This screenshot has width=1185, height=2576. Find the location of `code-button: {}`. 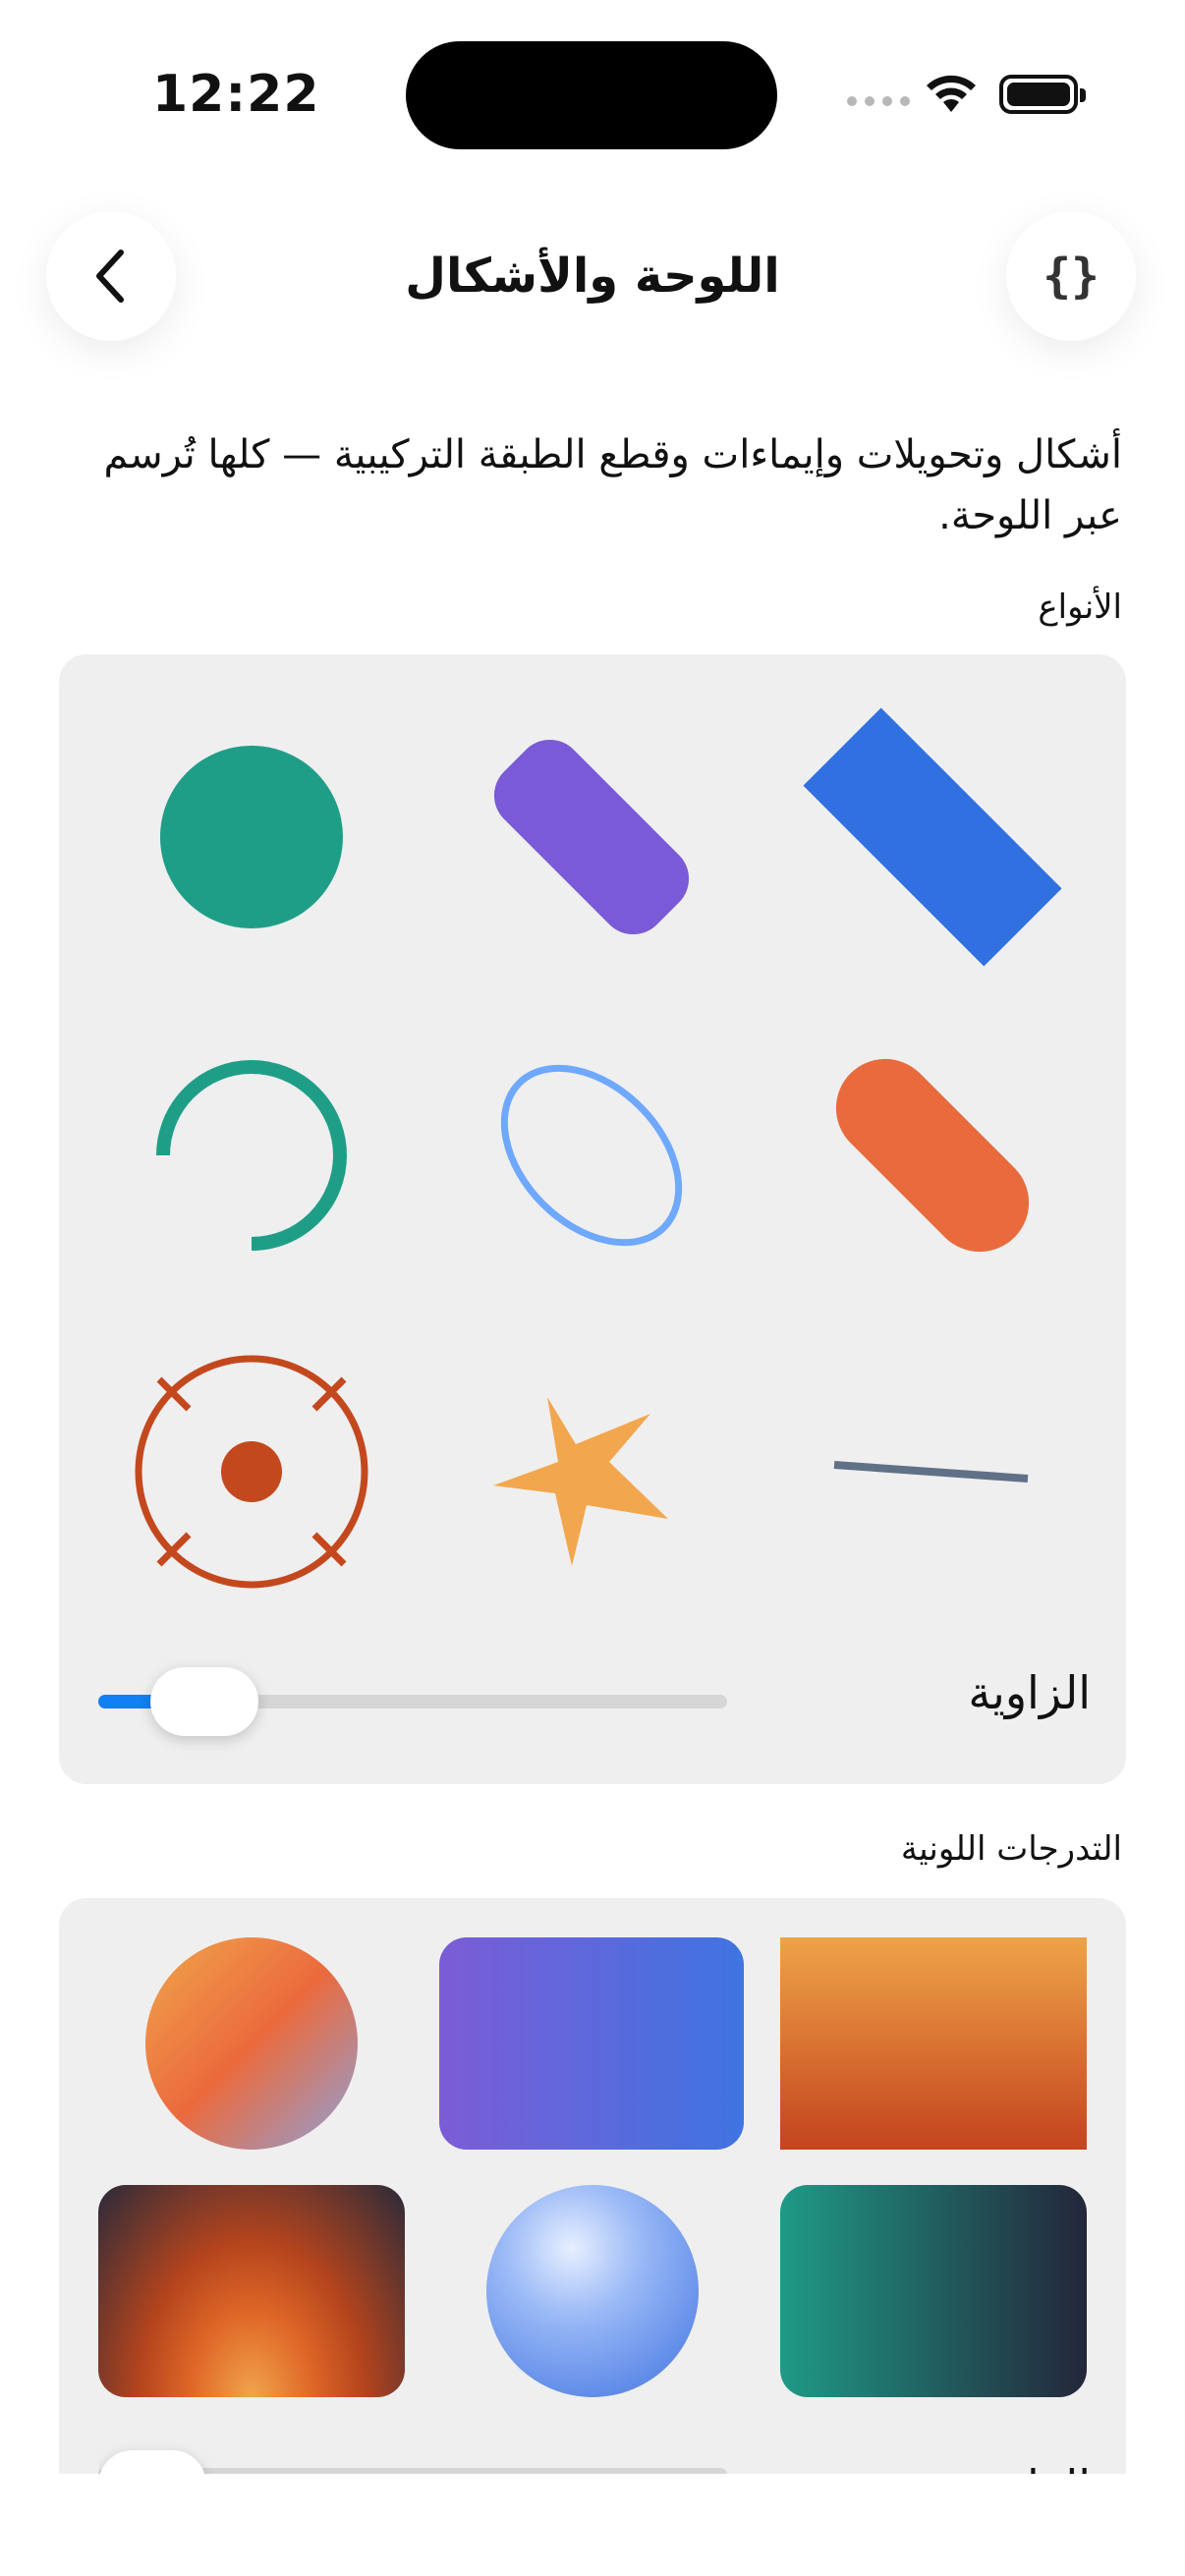

code-button: {} is located at coordinates (1071, 276).